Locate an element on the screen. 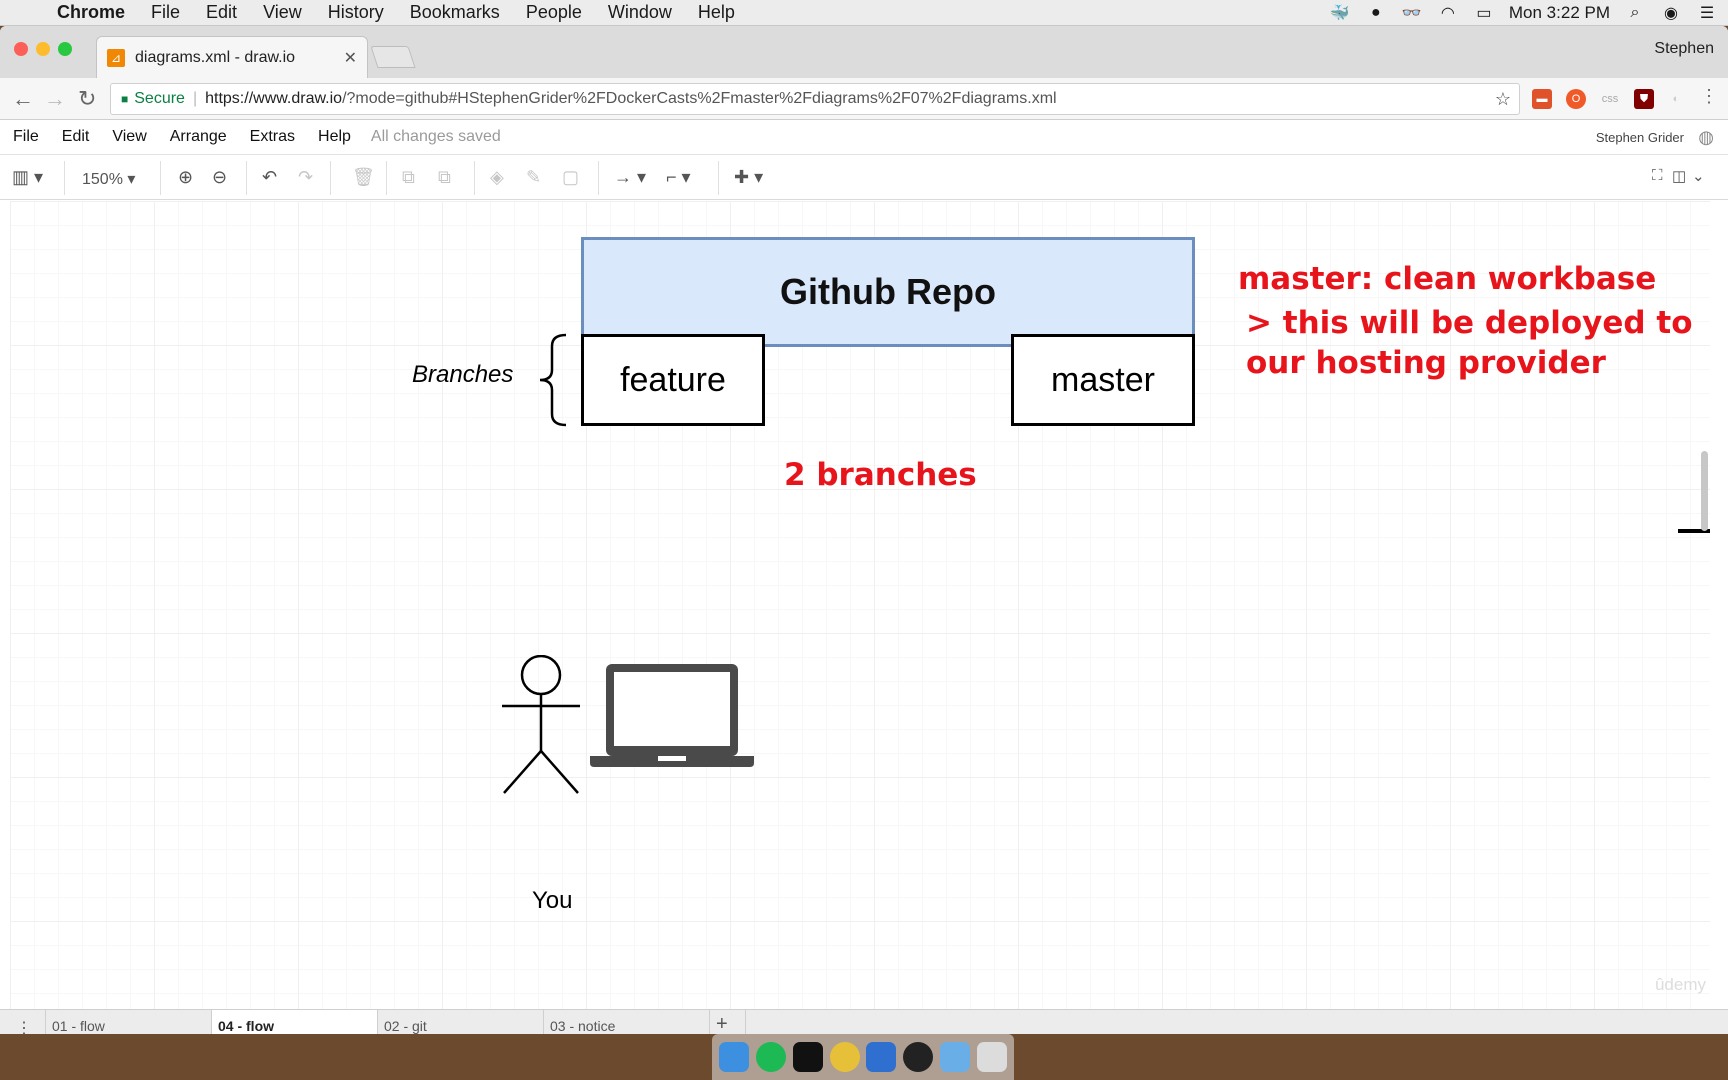  glasses-icon: 👓 is located at coordinates (1412, 13).